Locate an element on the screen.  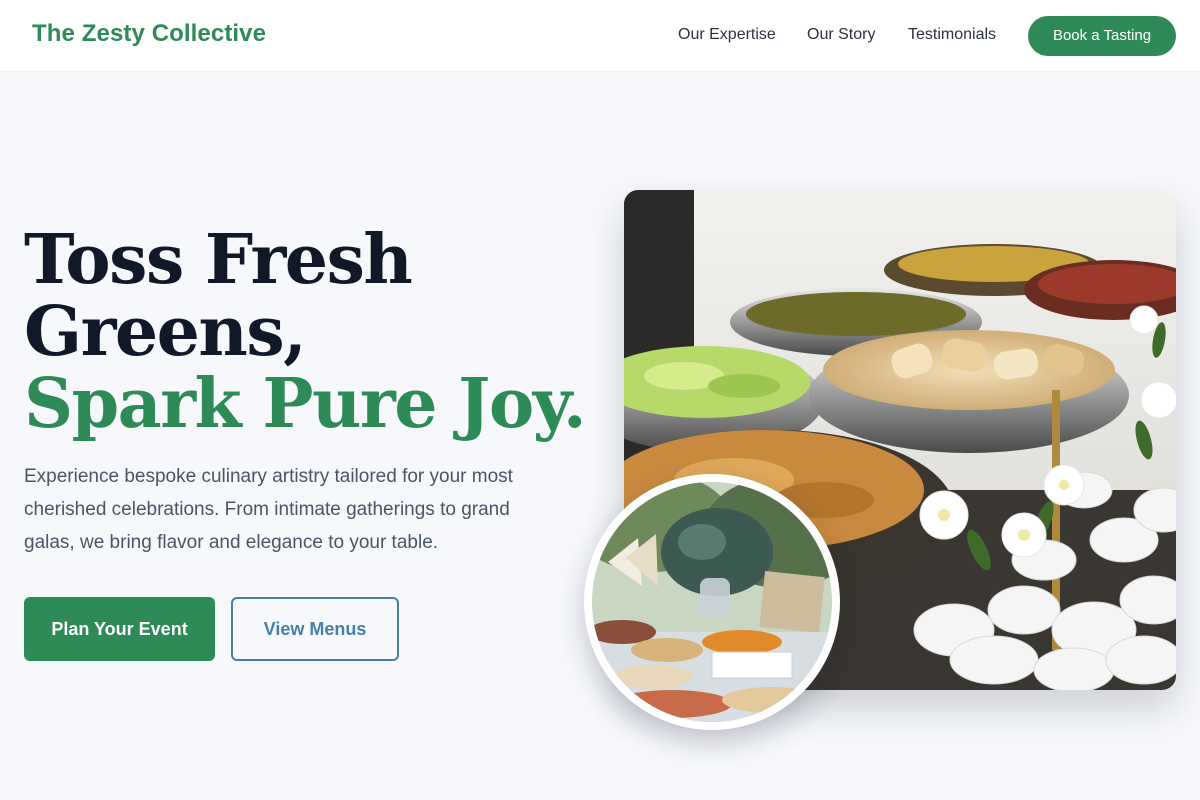
headline-line-2: Greens, is located at coordinates (165, 332).